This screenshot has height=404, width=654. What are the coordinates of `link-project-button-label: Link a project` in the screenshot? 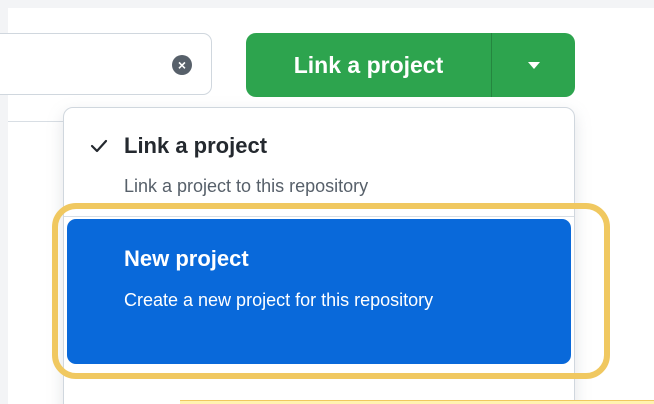 It's located at (368, 64).